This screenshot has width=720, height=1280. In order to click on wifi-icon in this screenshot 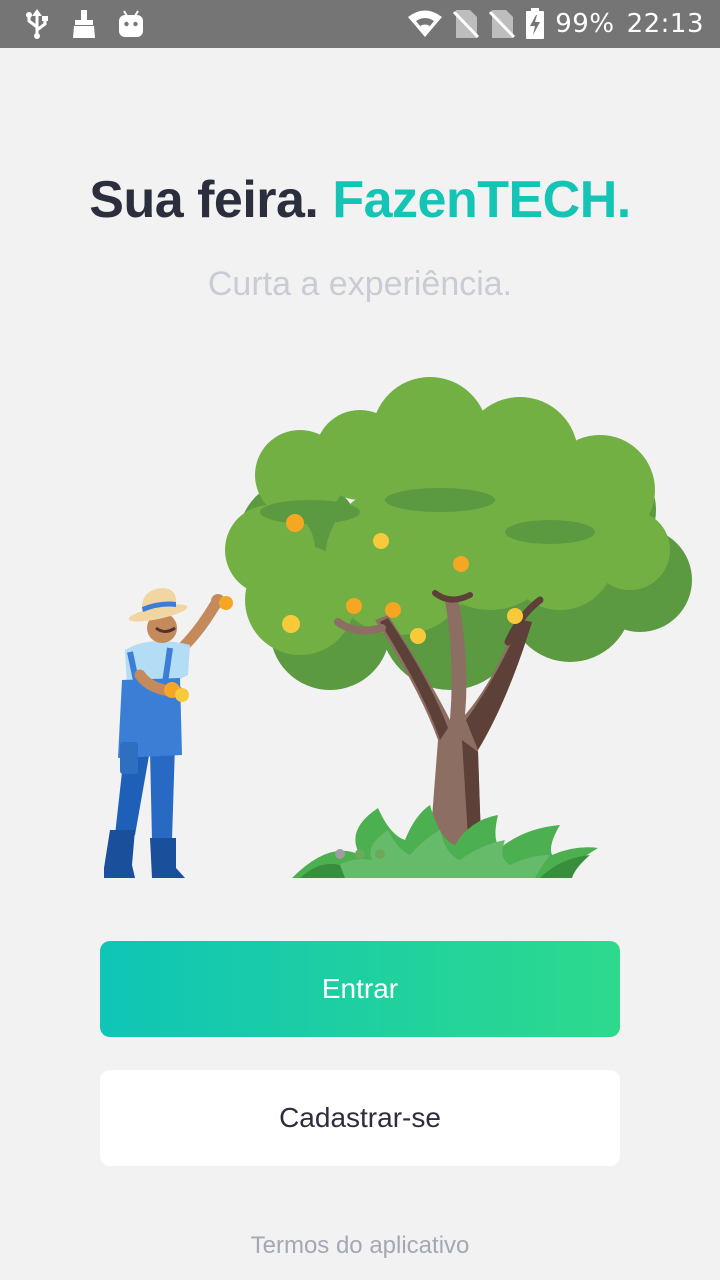, I will do `click(425, 24)`.